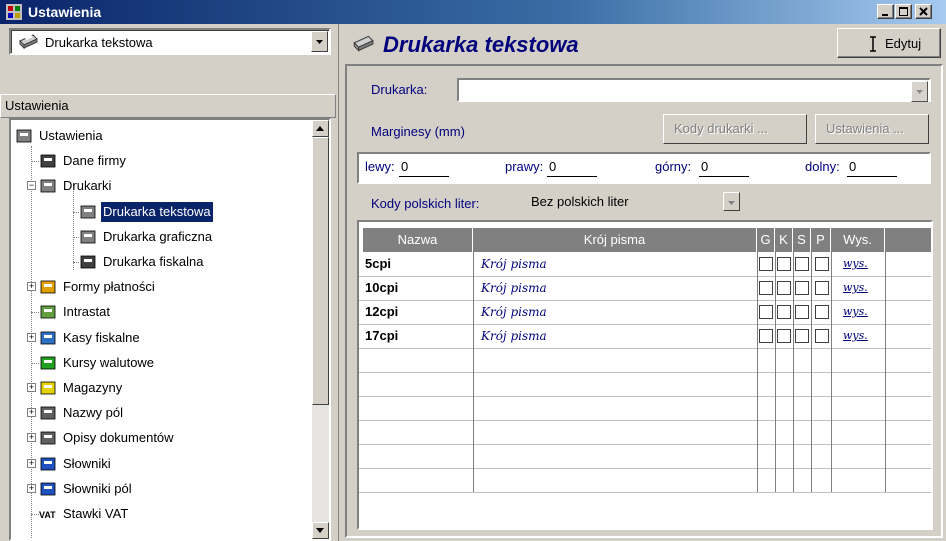 Image resolution: width=946 pixels, height=541 pixels. I want to click on margin-bottom-input: 0, so click(872, 168).